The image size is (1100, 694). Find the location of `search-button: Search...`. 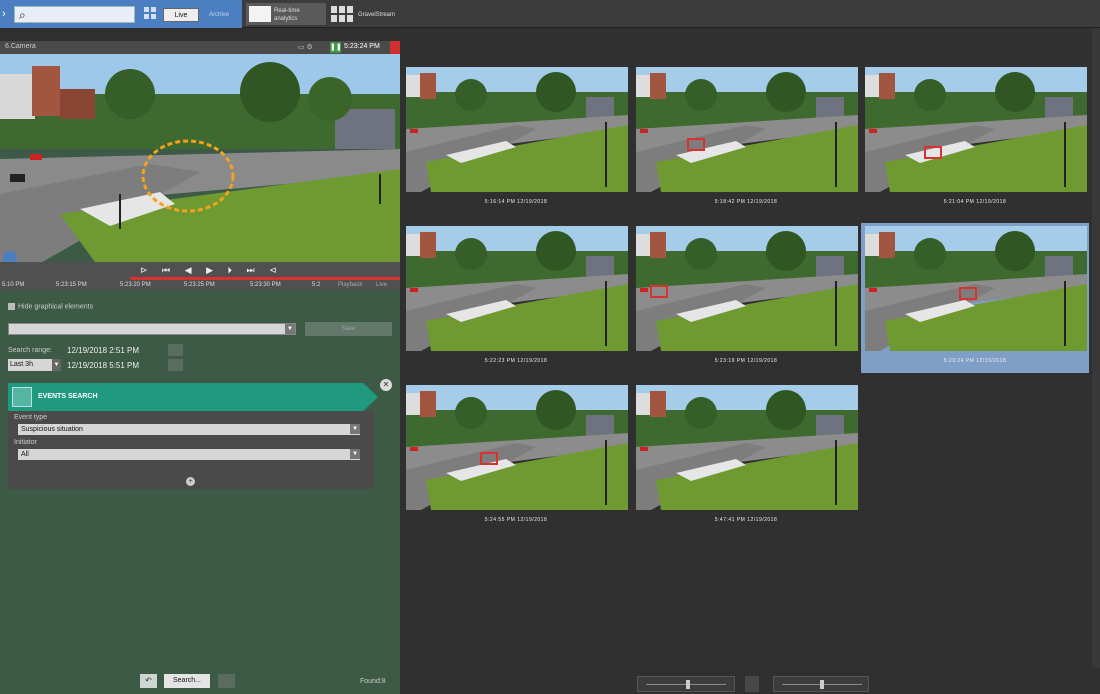

search-button: Search... is located at coordinates (187, 681).